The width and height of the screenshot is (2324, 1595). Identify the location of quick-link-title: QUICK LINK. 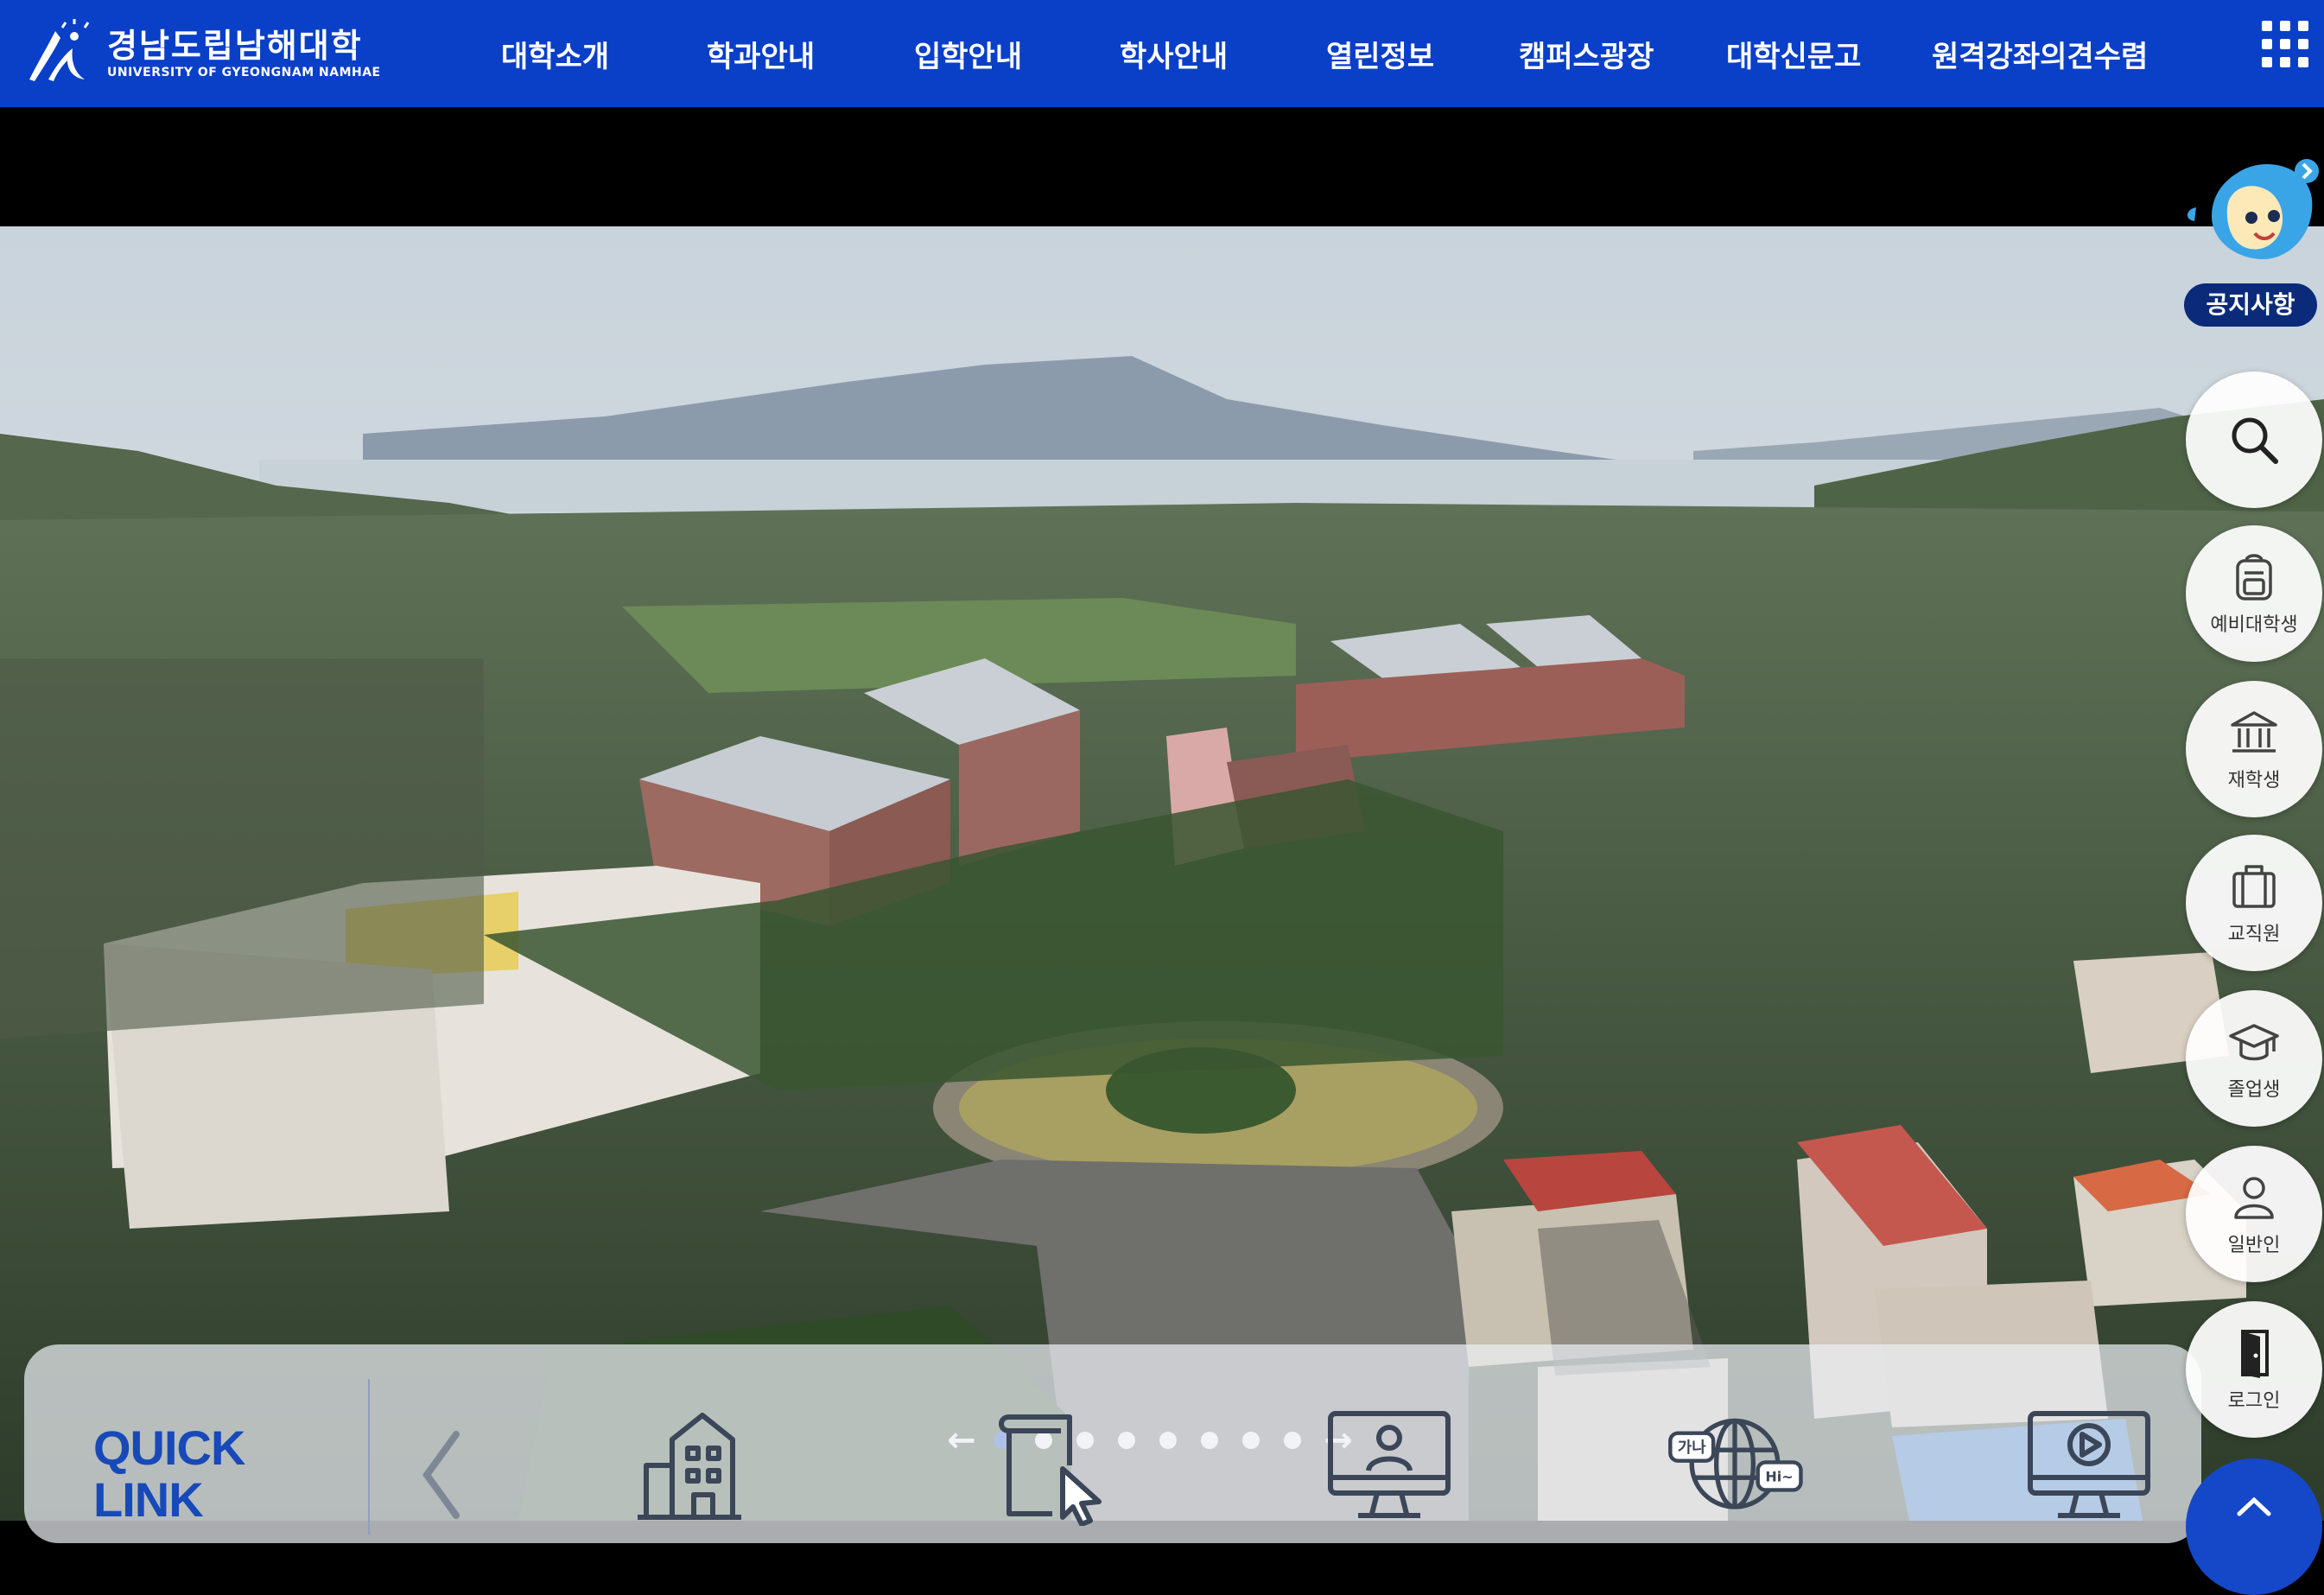
(169, 1473).